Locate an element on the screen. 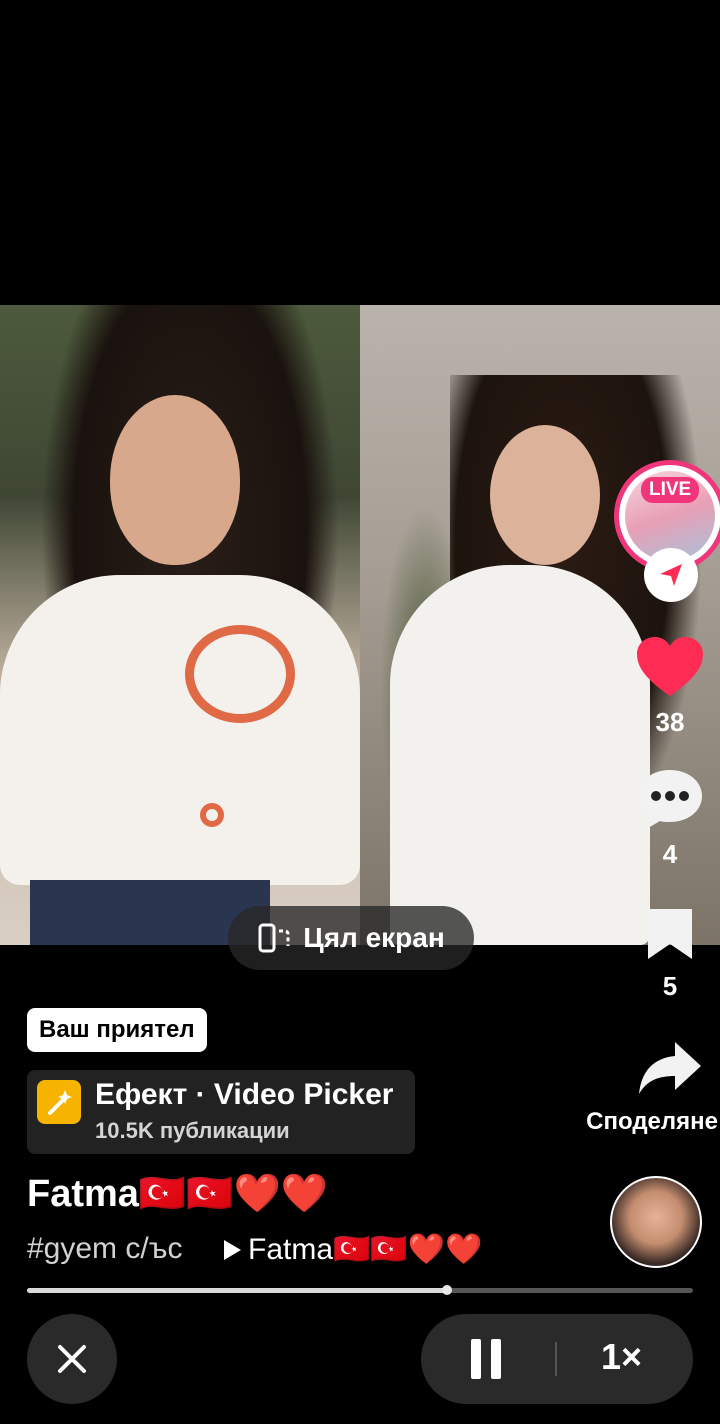 The image size is (720, 1424). like-count: 38 is located at coordinates (670, 722).